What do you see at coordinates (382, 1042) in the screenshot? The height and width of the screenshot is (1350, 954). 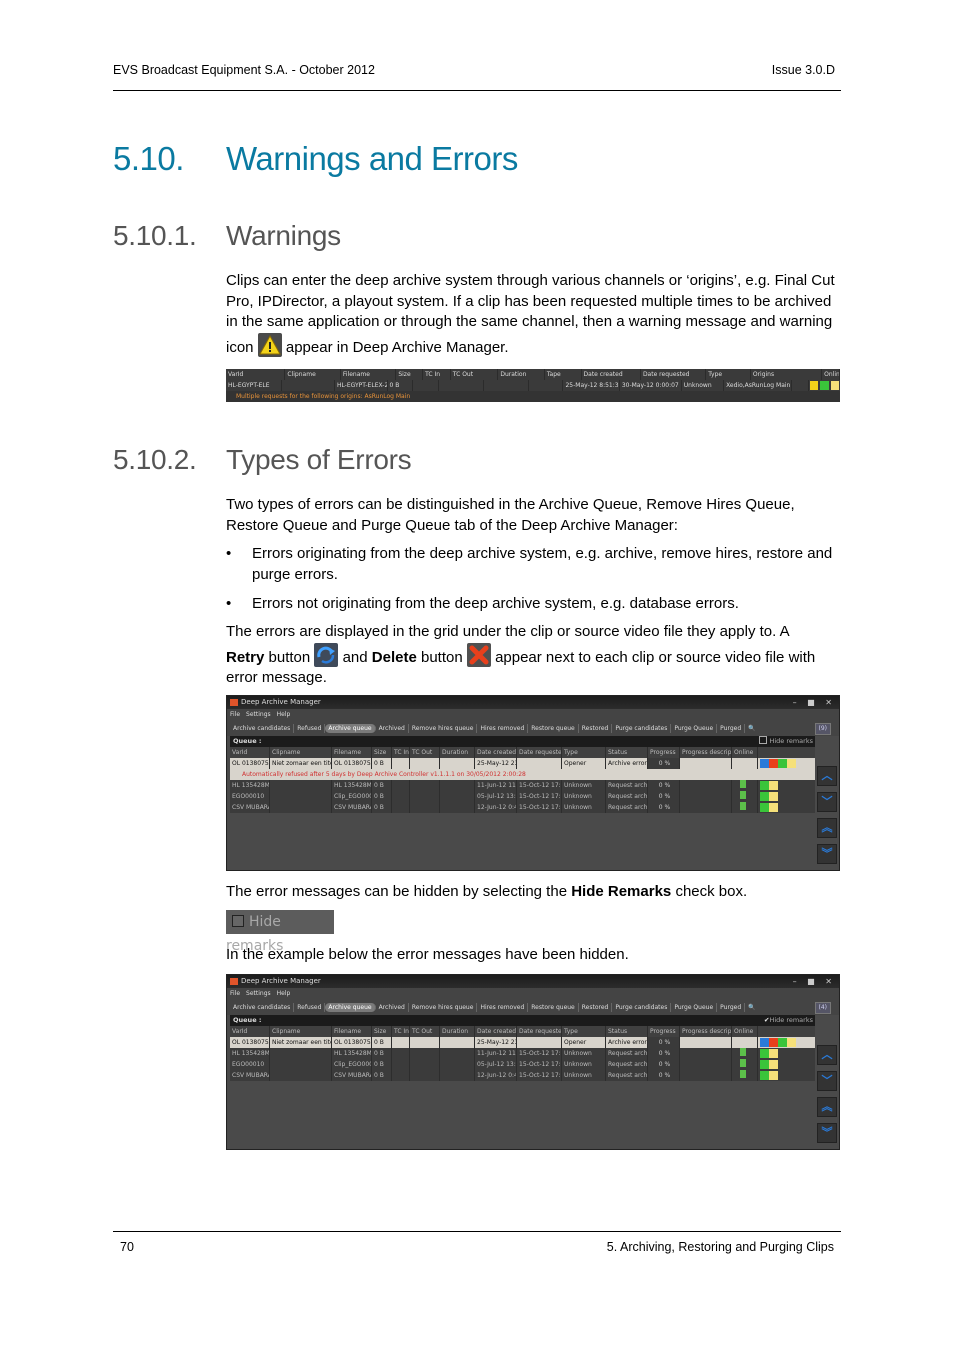 I see `grid-cell: 0 B` at bounding box center [382, 1042].